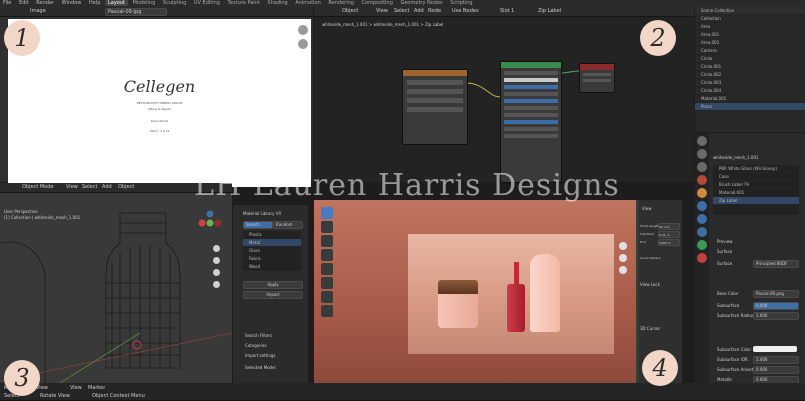  I want to click on measure-tool-icon, so click(327, 311).